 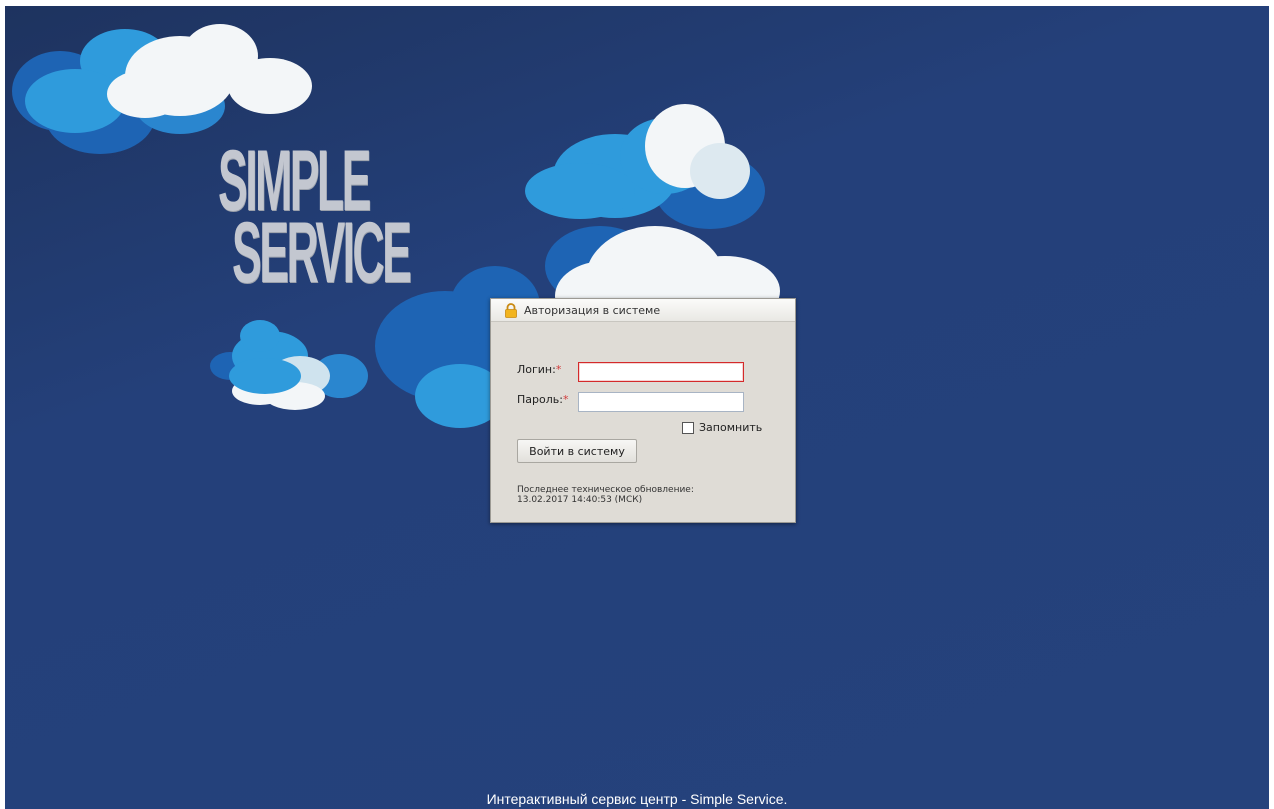 I want to click on lock-icon, so click(x=511, y=310).